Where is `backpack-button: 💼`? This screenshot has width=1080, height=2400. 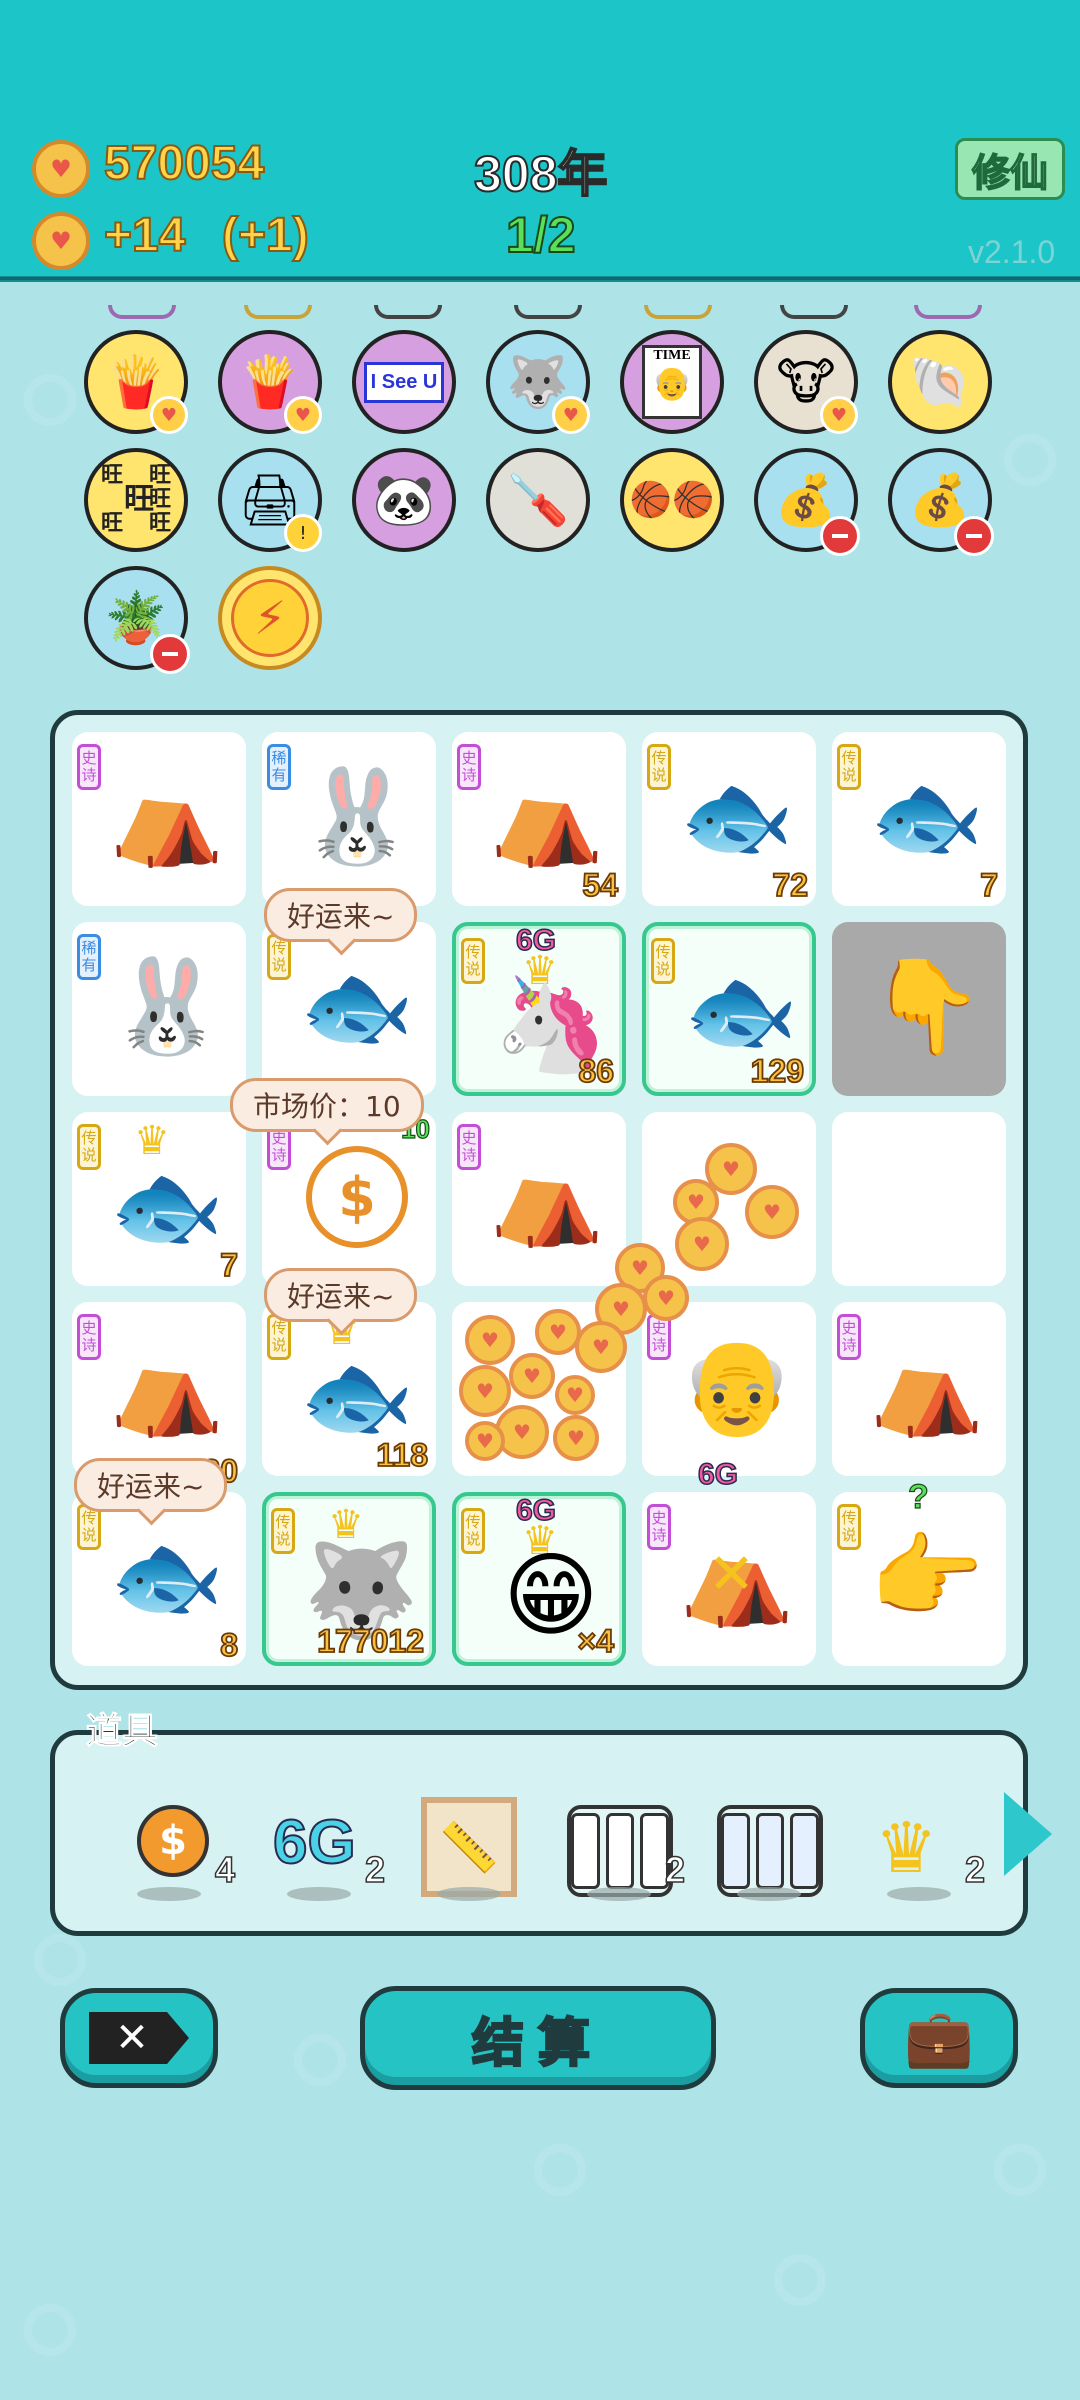
backpack-button: 💼 is located at coordinates (939, 2038).